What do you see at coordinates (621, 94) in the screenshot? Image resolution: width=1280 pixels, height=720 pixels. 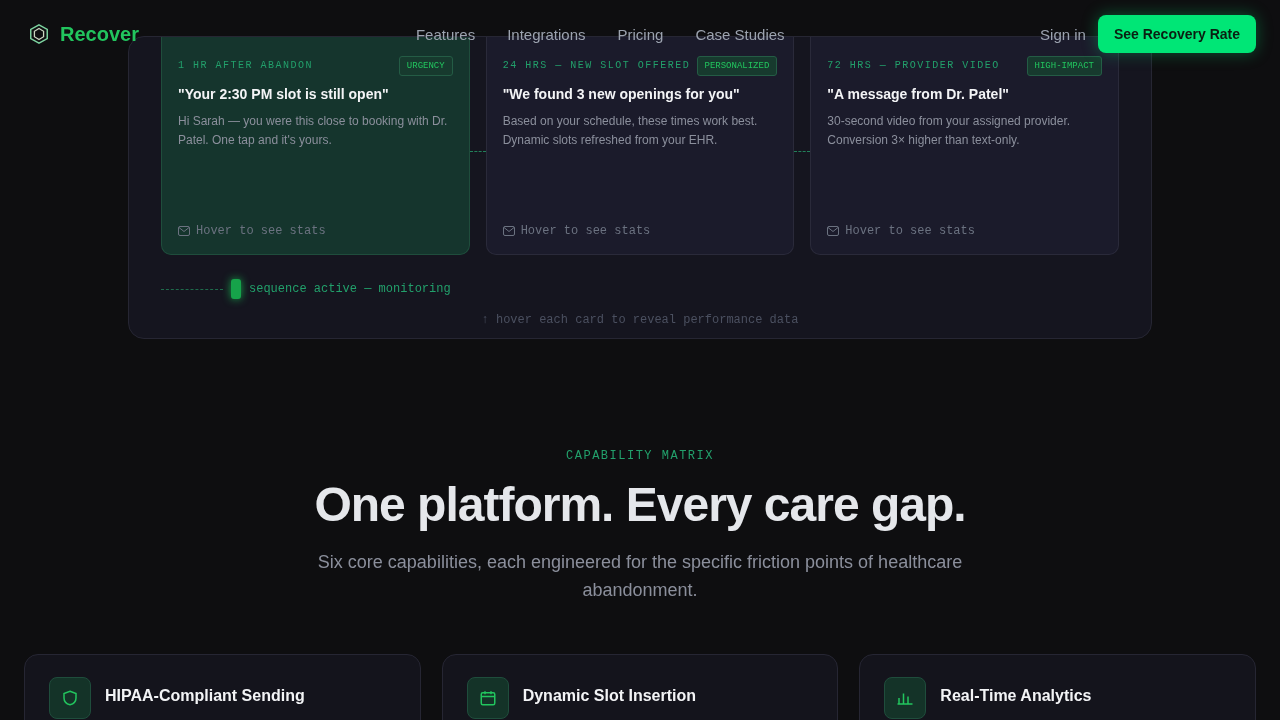 I see `message-title: "We found 3 new openings for you"` at bounding box center [621, 94].